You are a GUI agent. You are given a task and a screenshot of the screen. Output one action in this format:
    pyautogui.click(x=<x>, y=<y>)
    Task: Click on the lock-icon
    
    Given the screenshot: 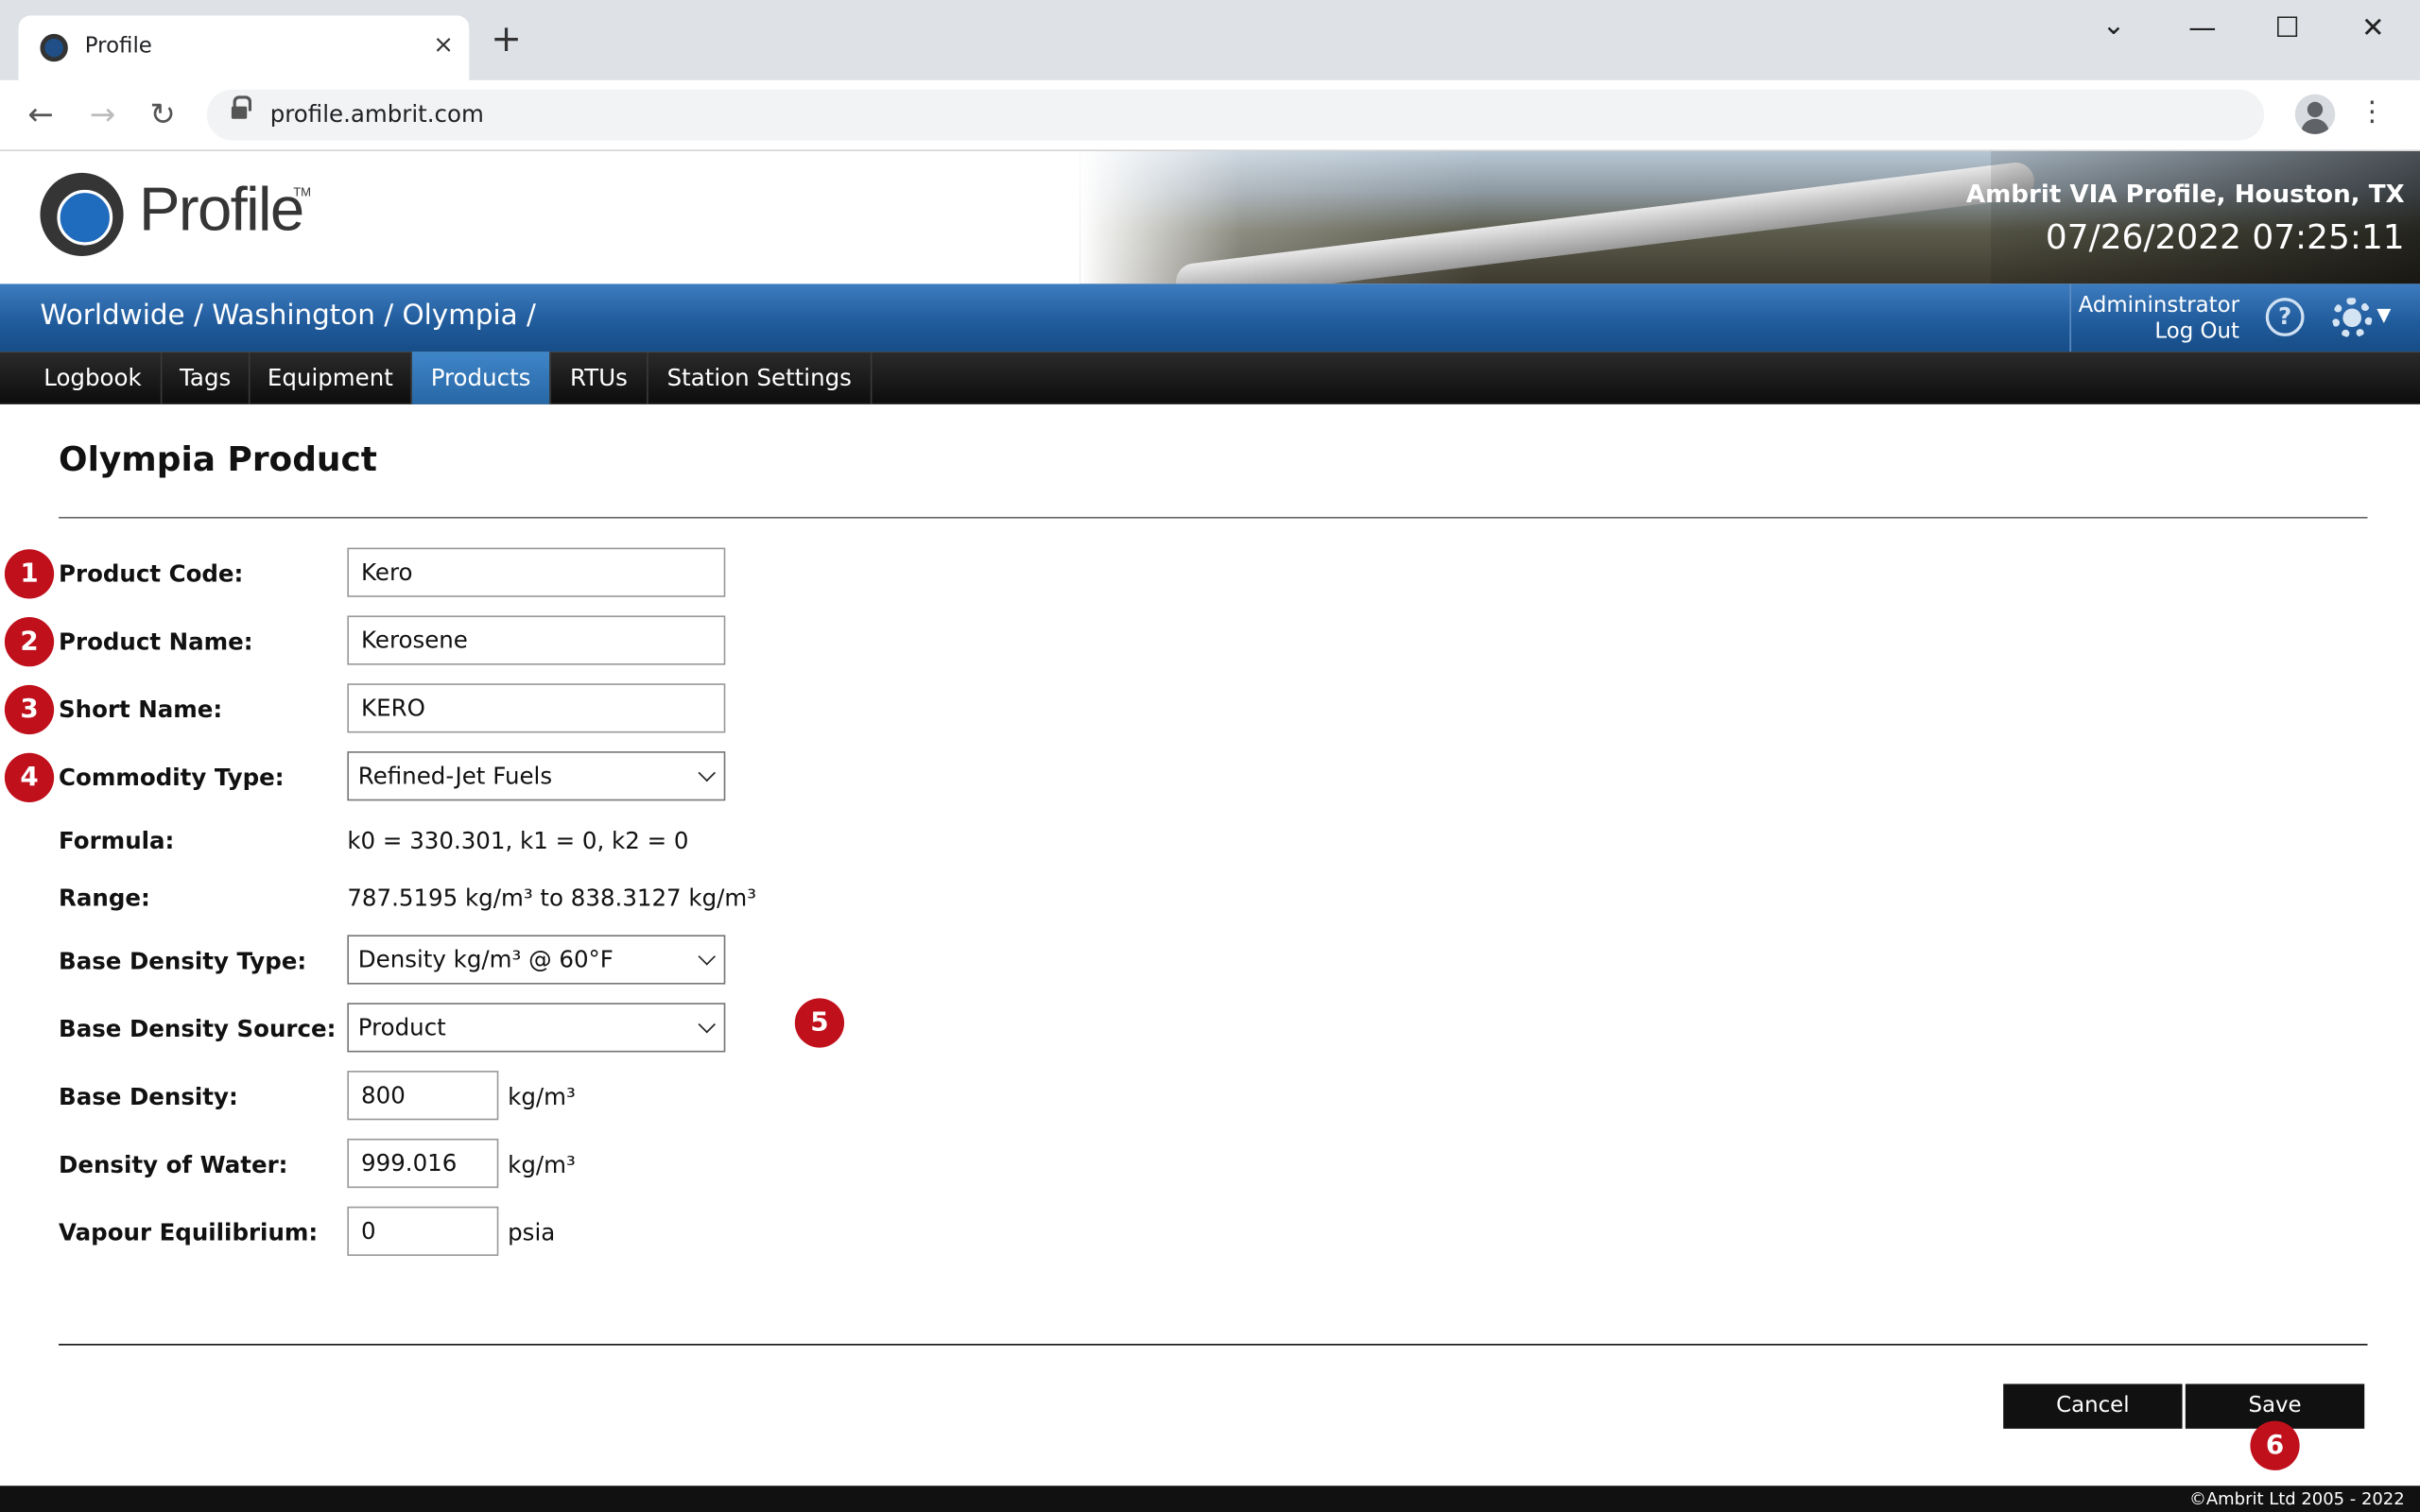 What is the action you would take?
    pyautogui.click(x=242, y=108)
    